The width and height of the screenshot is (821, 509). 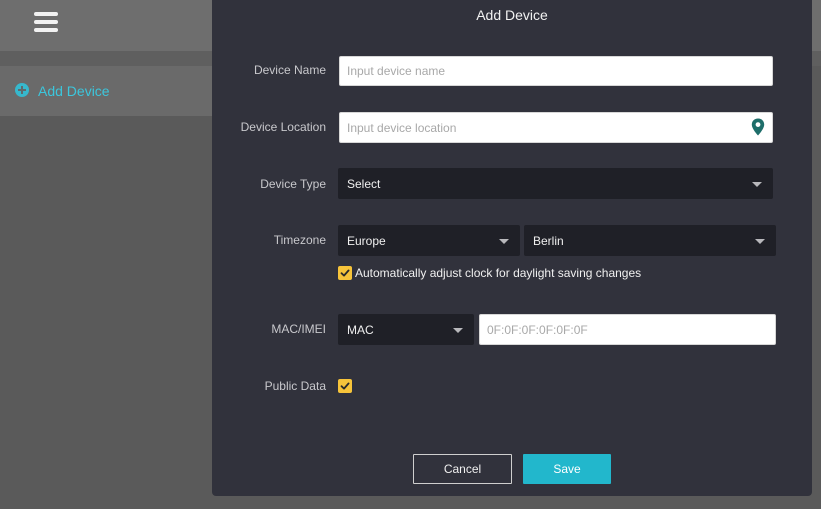 I want to click on device-type-value: Select, so click(x=364, y=183).